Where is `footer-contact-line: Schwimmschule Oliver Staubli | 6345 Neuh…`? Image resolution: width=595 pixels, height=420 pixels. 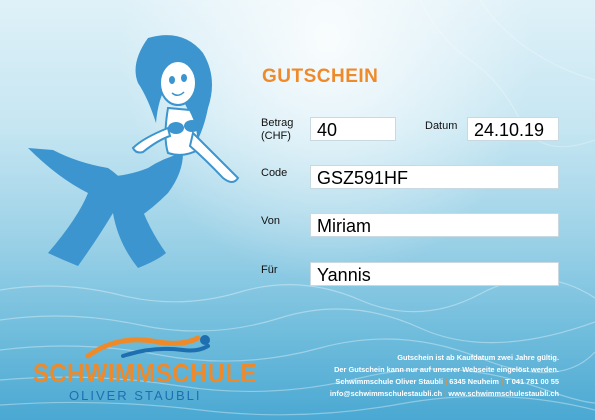 footer-contact-line: Schwimmschule Oliver Staubli | 6345 Neuh… is located at coordinates (444, 382).